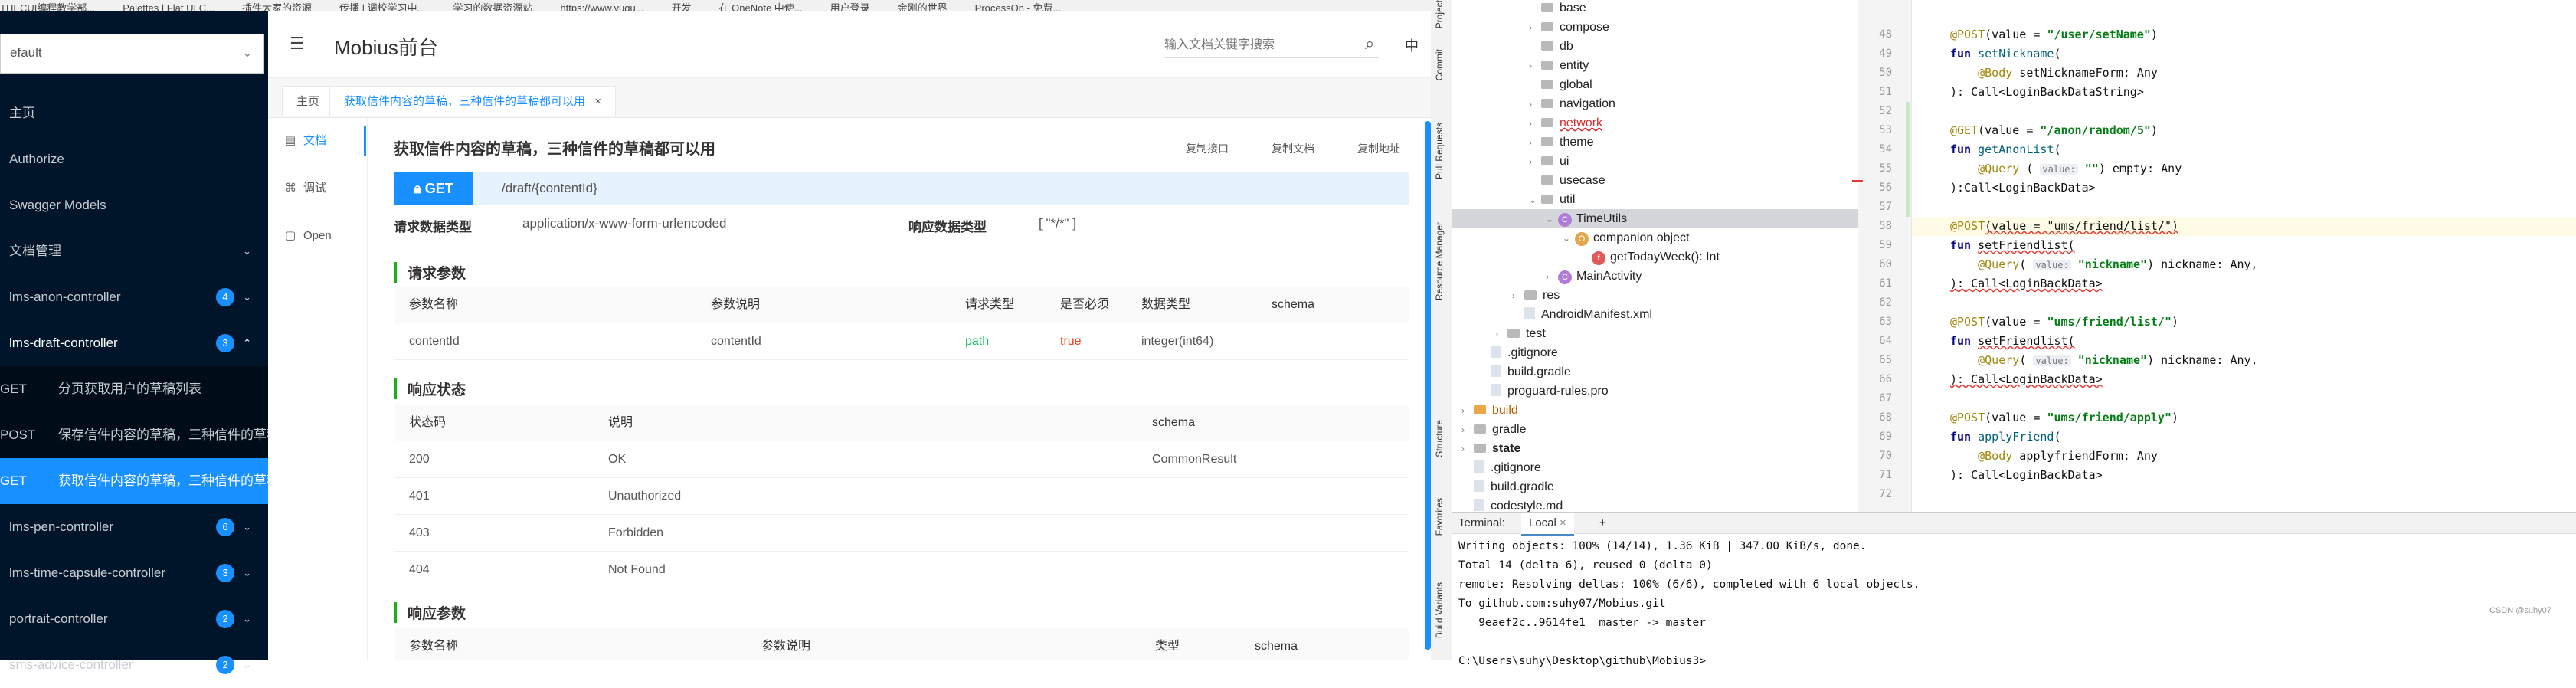 Image resolution: width=2576 pixels, height=688 pixels. What do you see at coordinates (134, 159) in the screenshot?
I see `sidebar-item: Authorize` at bounding box center [134, 159].